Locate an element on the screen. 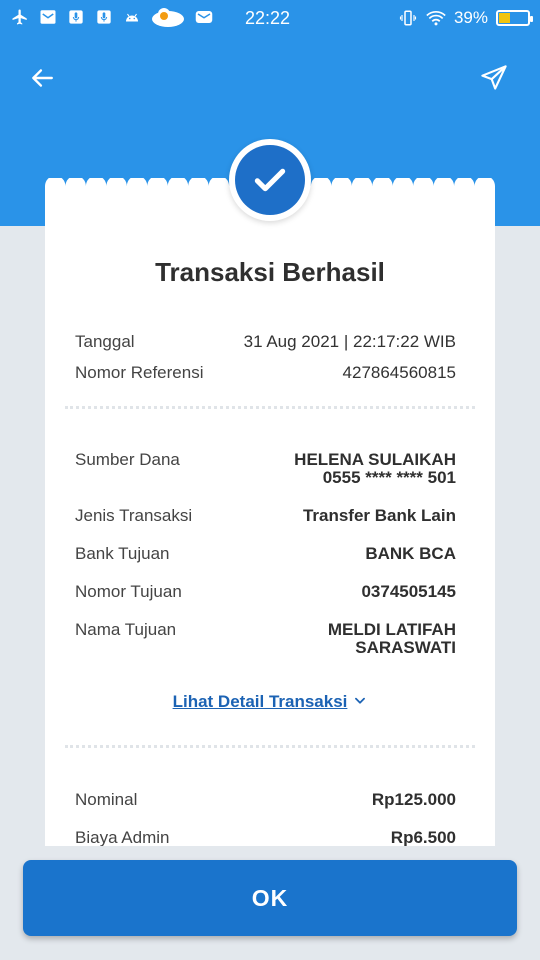  send-icon is located at coordinates (494, 77).